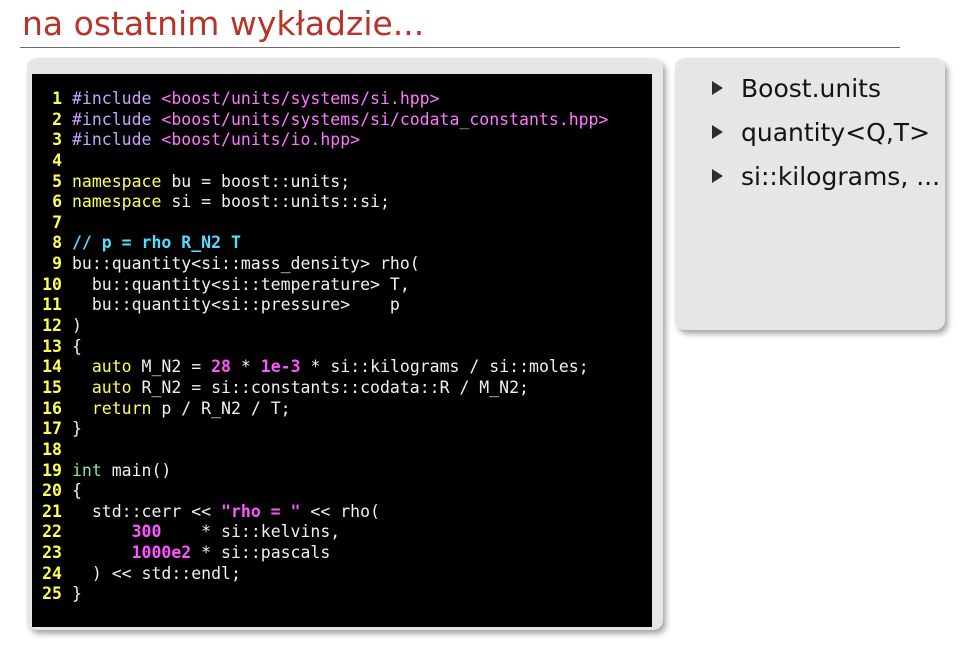 This screenshot has height=654, width=960. What do you see at coordinates (323, 594) in the screenshot?
I see `code-line: 25}` at bounding box center [323, 594].